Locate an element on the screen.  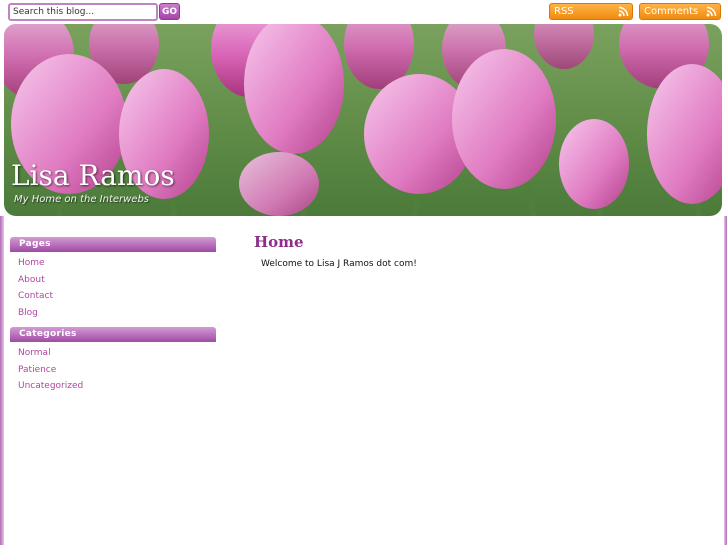
pages-widget-title: Pages is located at coordinates (113, 244).